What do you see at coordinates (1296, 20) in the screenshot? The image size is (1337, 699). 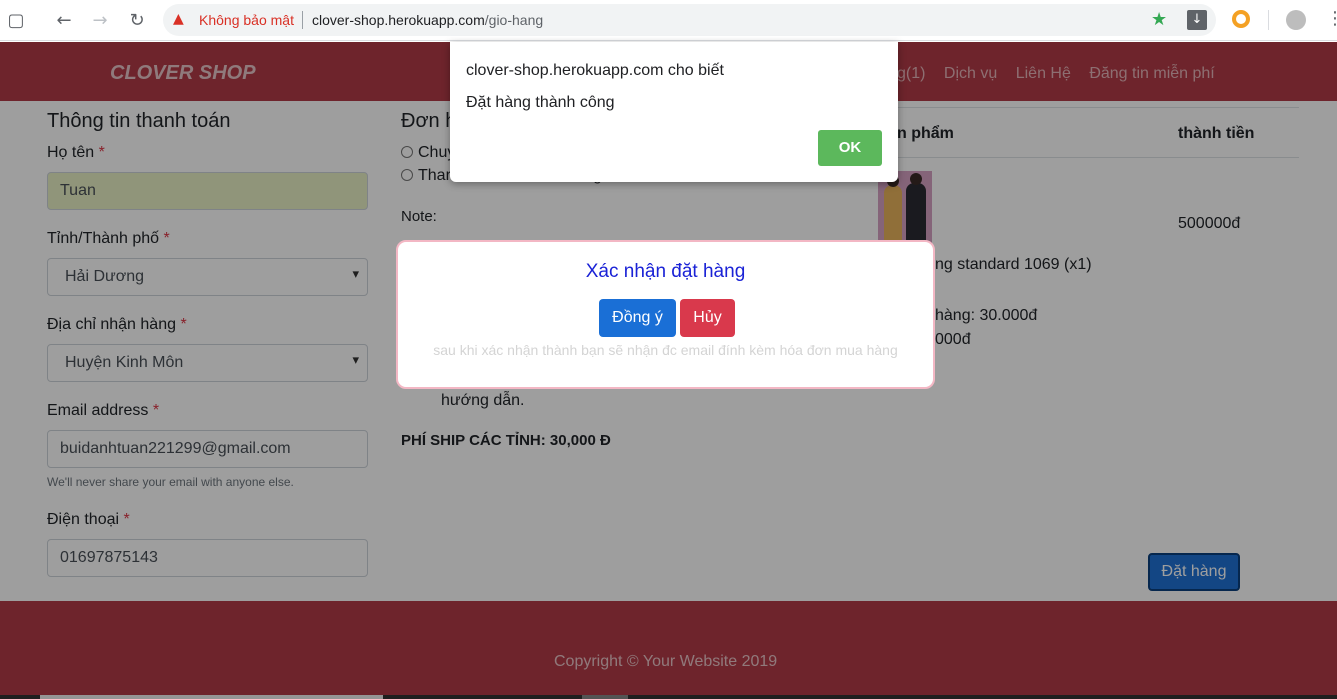 I see `profile-avatar` at bounding box center [1296, 20].